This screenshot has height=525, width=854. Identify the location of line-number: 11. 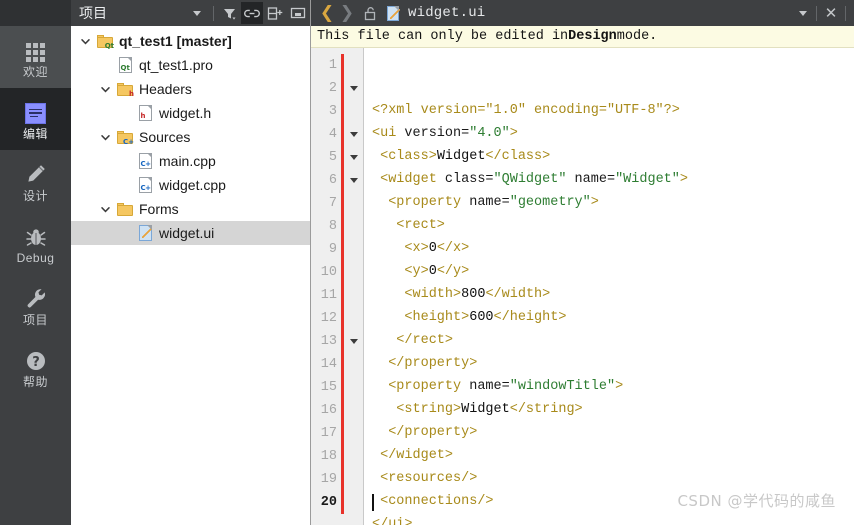
(328, 295).